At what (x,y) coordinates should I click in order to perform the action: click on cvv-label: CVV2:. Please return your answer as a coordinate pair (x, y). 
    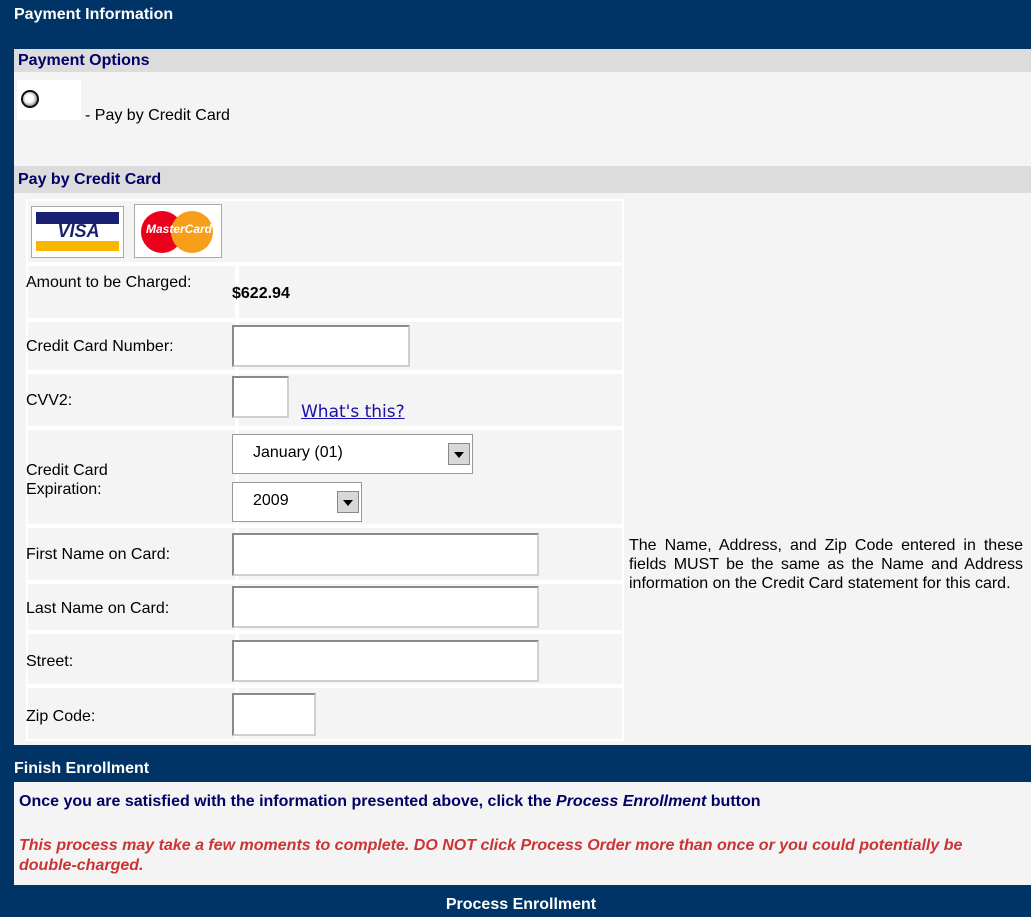
    Looking at the image, I should click on (49, 400).